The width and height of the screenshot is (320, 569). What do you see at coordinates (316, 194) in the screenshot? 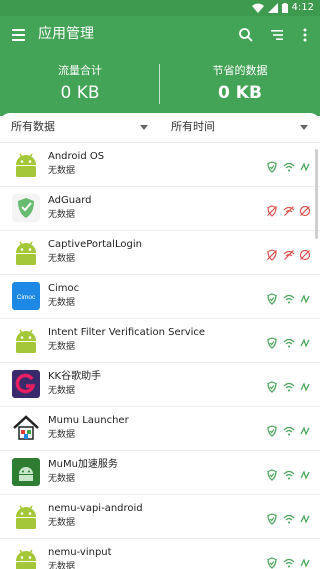
I see `scrollbar` at bounding box center [316, 194].